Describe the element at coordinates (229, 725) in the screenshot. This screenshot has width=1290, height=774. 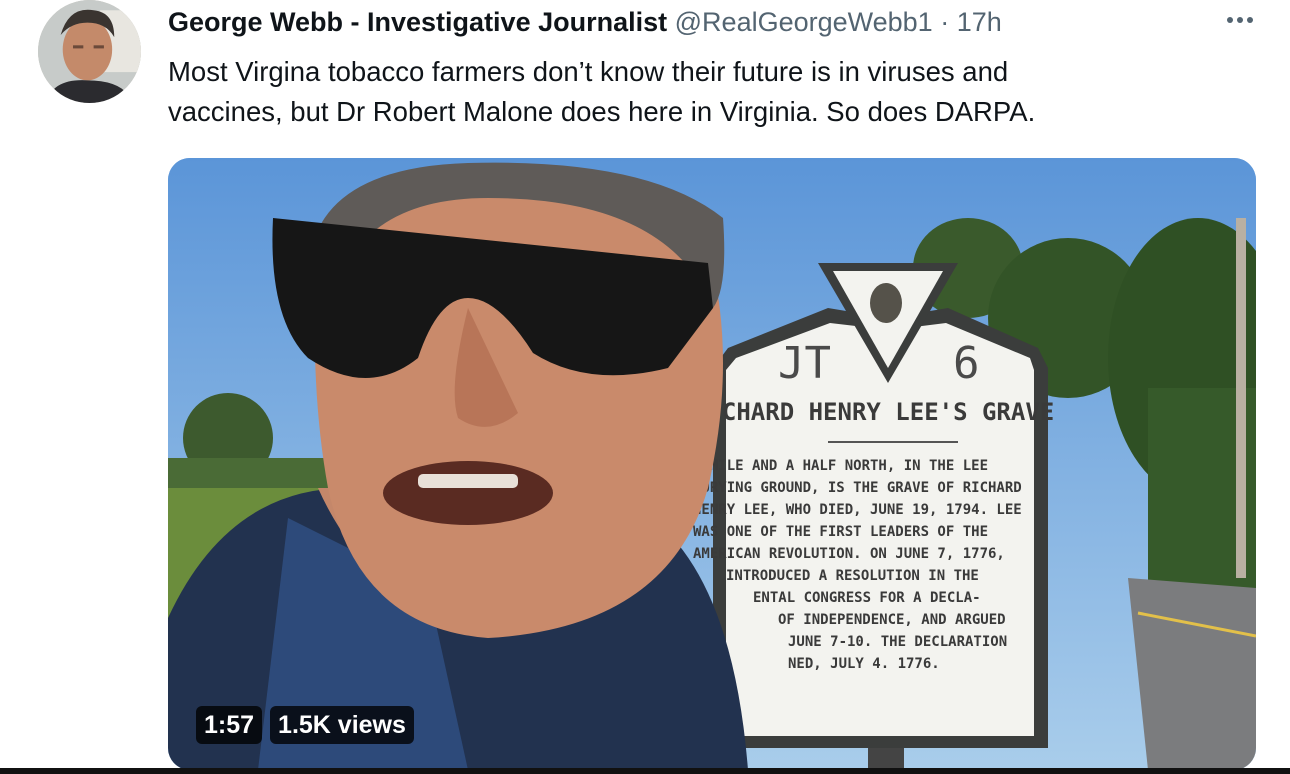
I see `video-duration: 1:57` at that location.